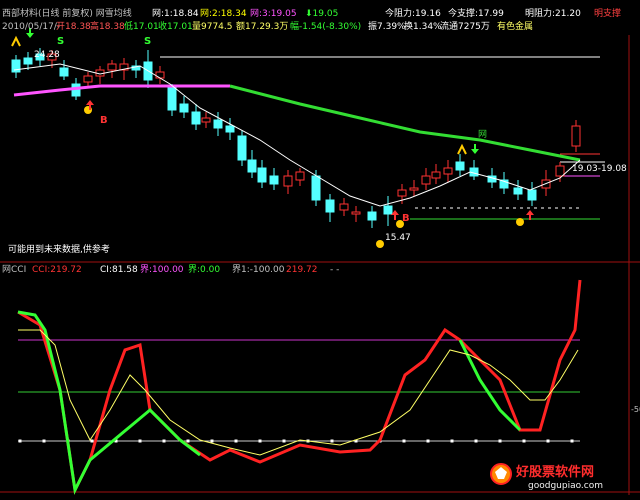  I want to click on cci-right-value: 219.72, so click(302, 270).